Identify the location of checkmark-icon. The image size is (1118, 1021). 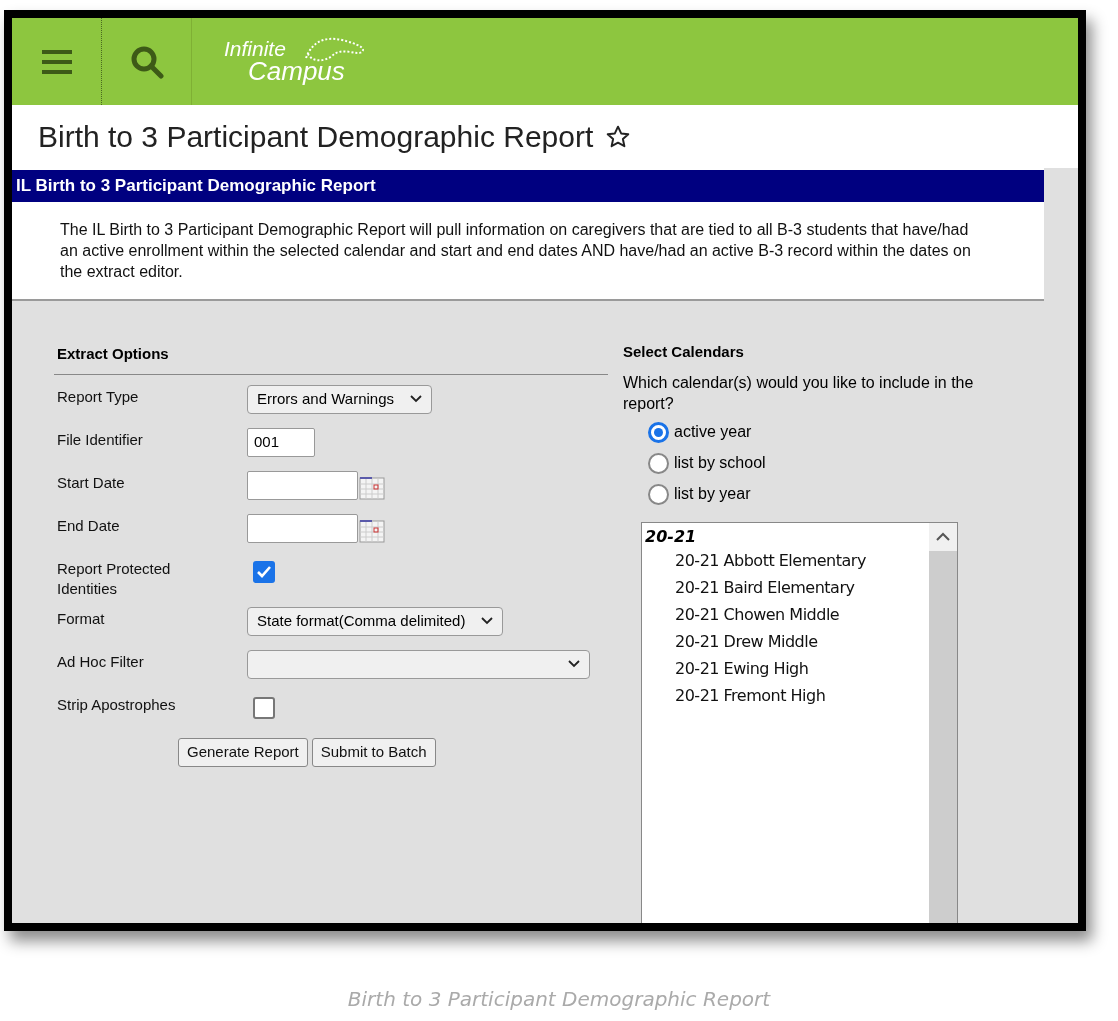
(264, 571).